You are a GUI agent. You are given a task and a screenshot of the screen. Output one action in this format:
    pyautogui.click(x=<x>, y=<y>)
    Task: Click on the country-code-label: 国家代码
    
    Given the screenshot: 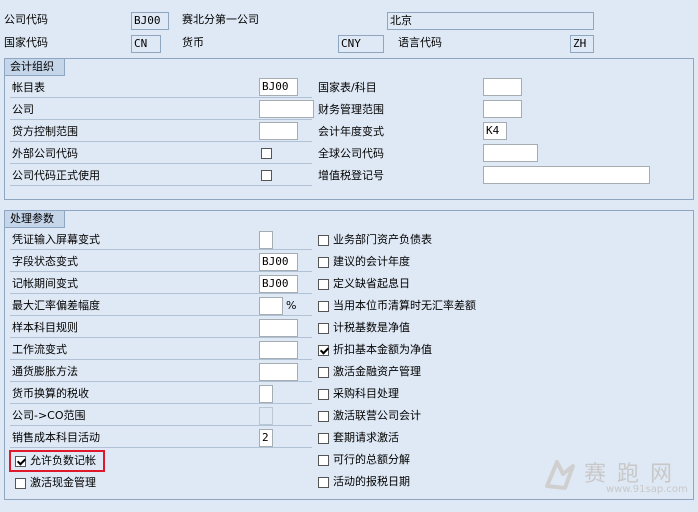 What is the action you would take?
    pyautogui.click(x=26, y=42)
    